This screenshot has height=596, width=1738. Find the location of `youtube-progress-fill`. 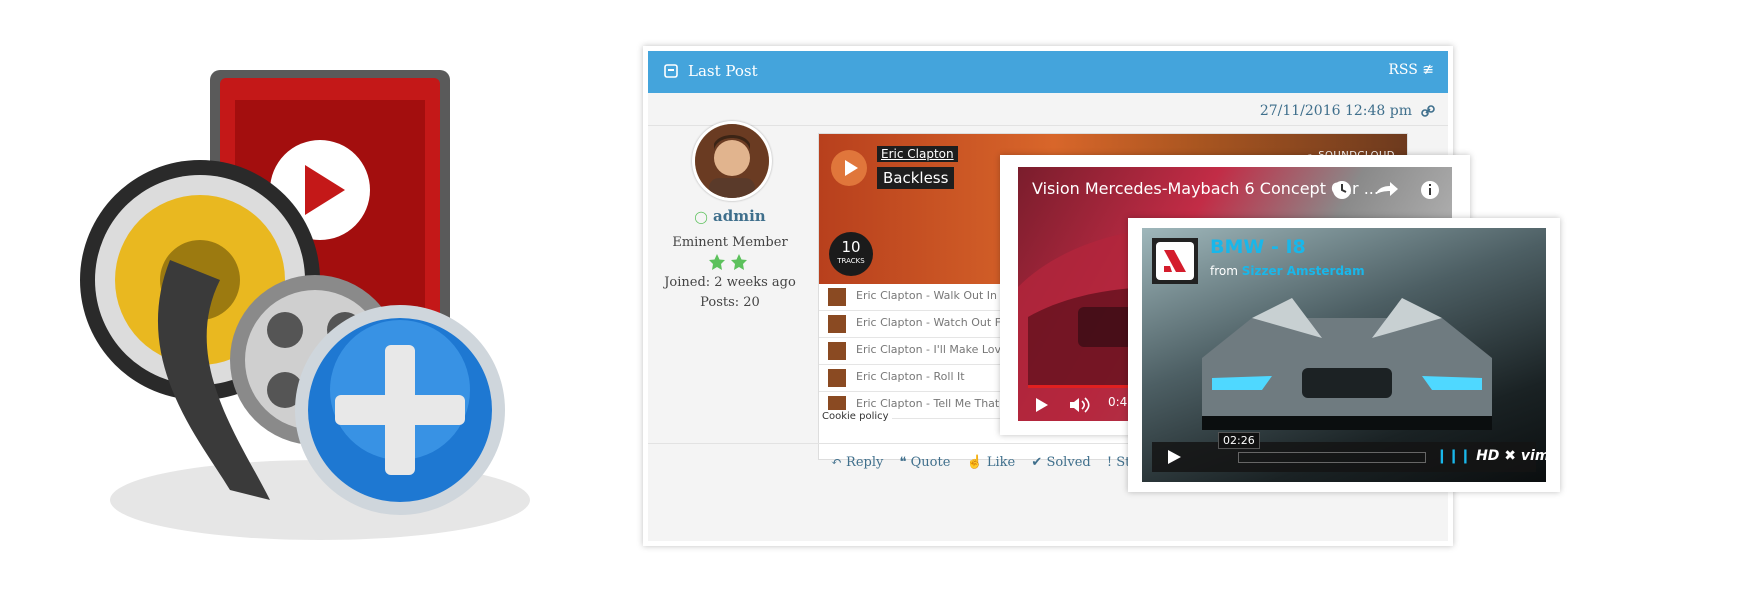

youtube-progress-fill is located at coordinates (1080, 386).